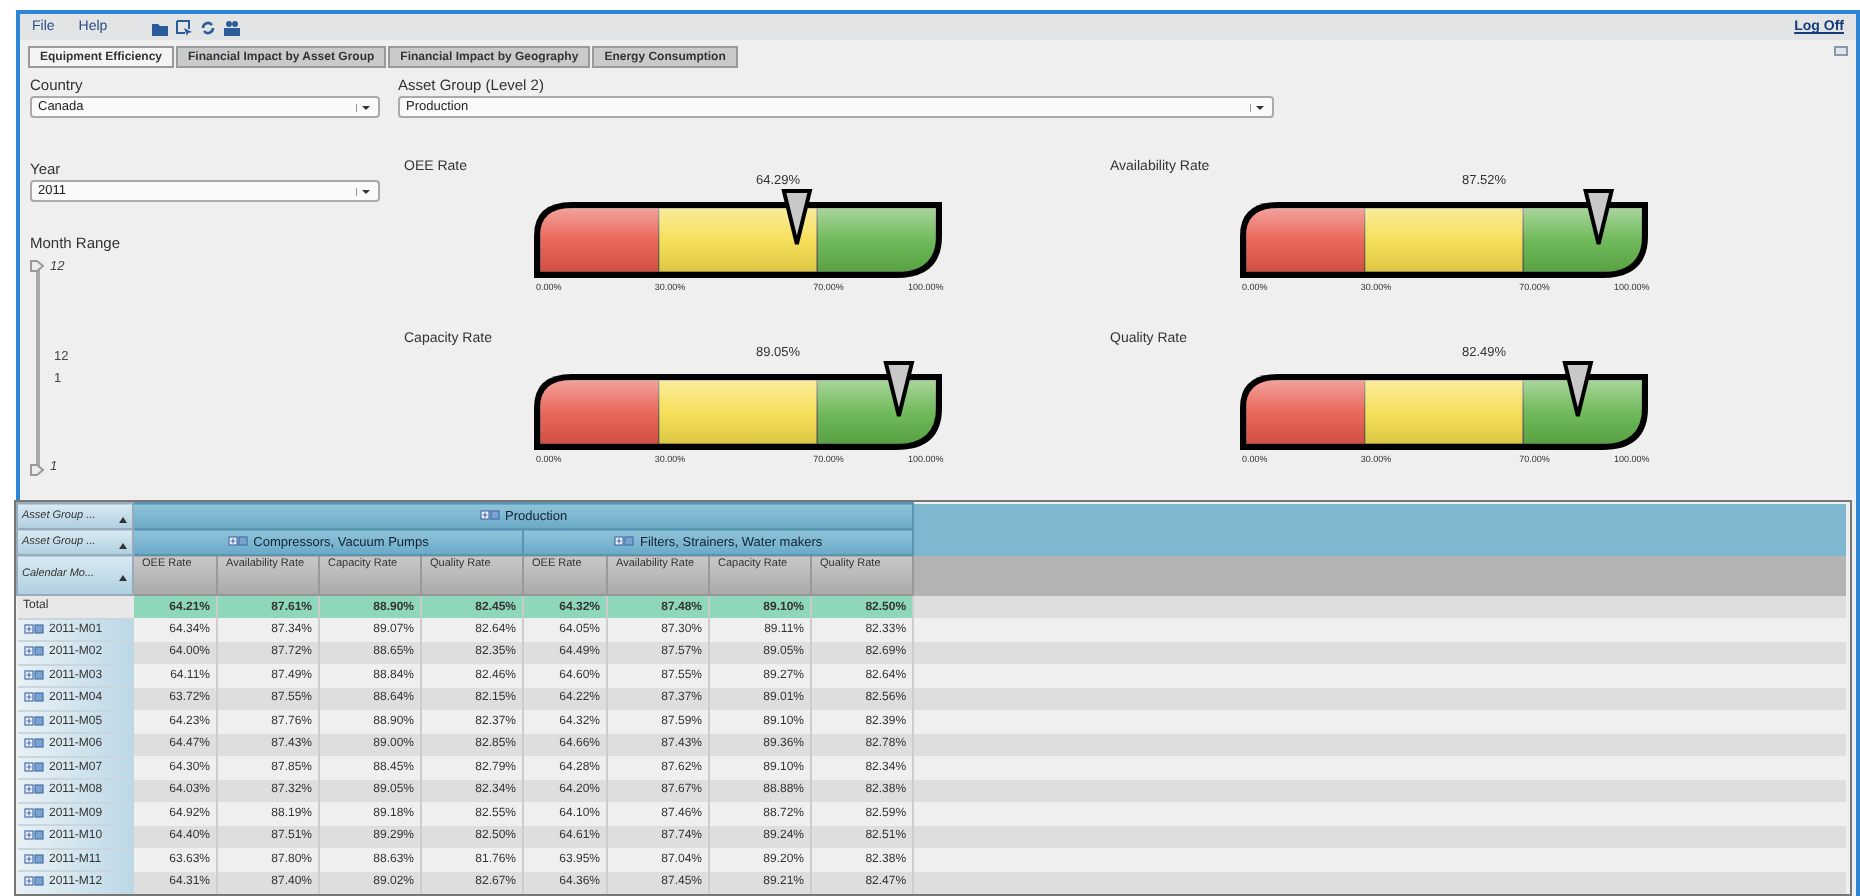  What do you see at coordinates (1841, 51) in the screenshot?
I see `restore-icon` at bounding box center [1841, 51].